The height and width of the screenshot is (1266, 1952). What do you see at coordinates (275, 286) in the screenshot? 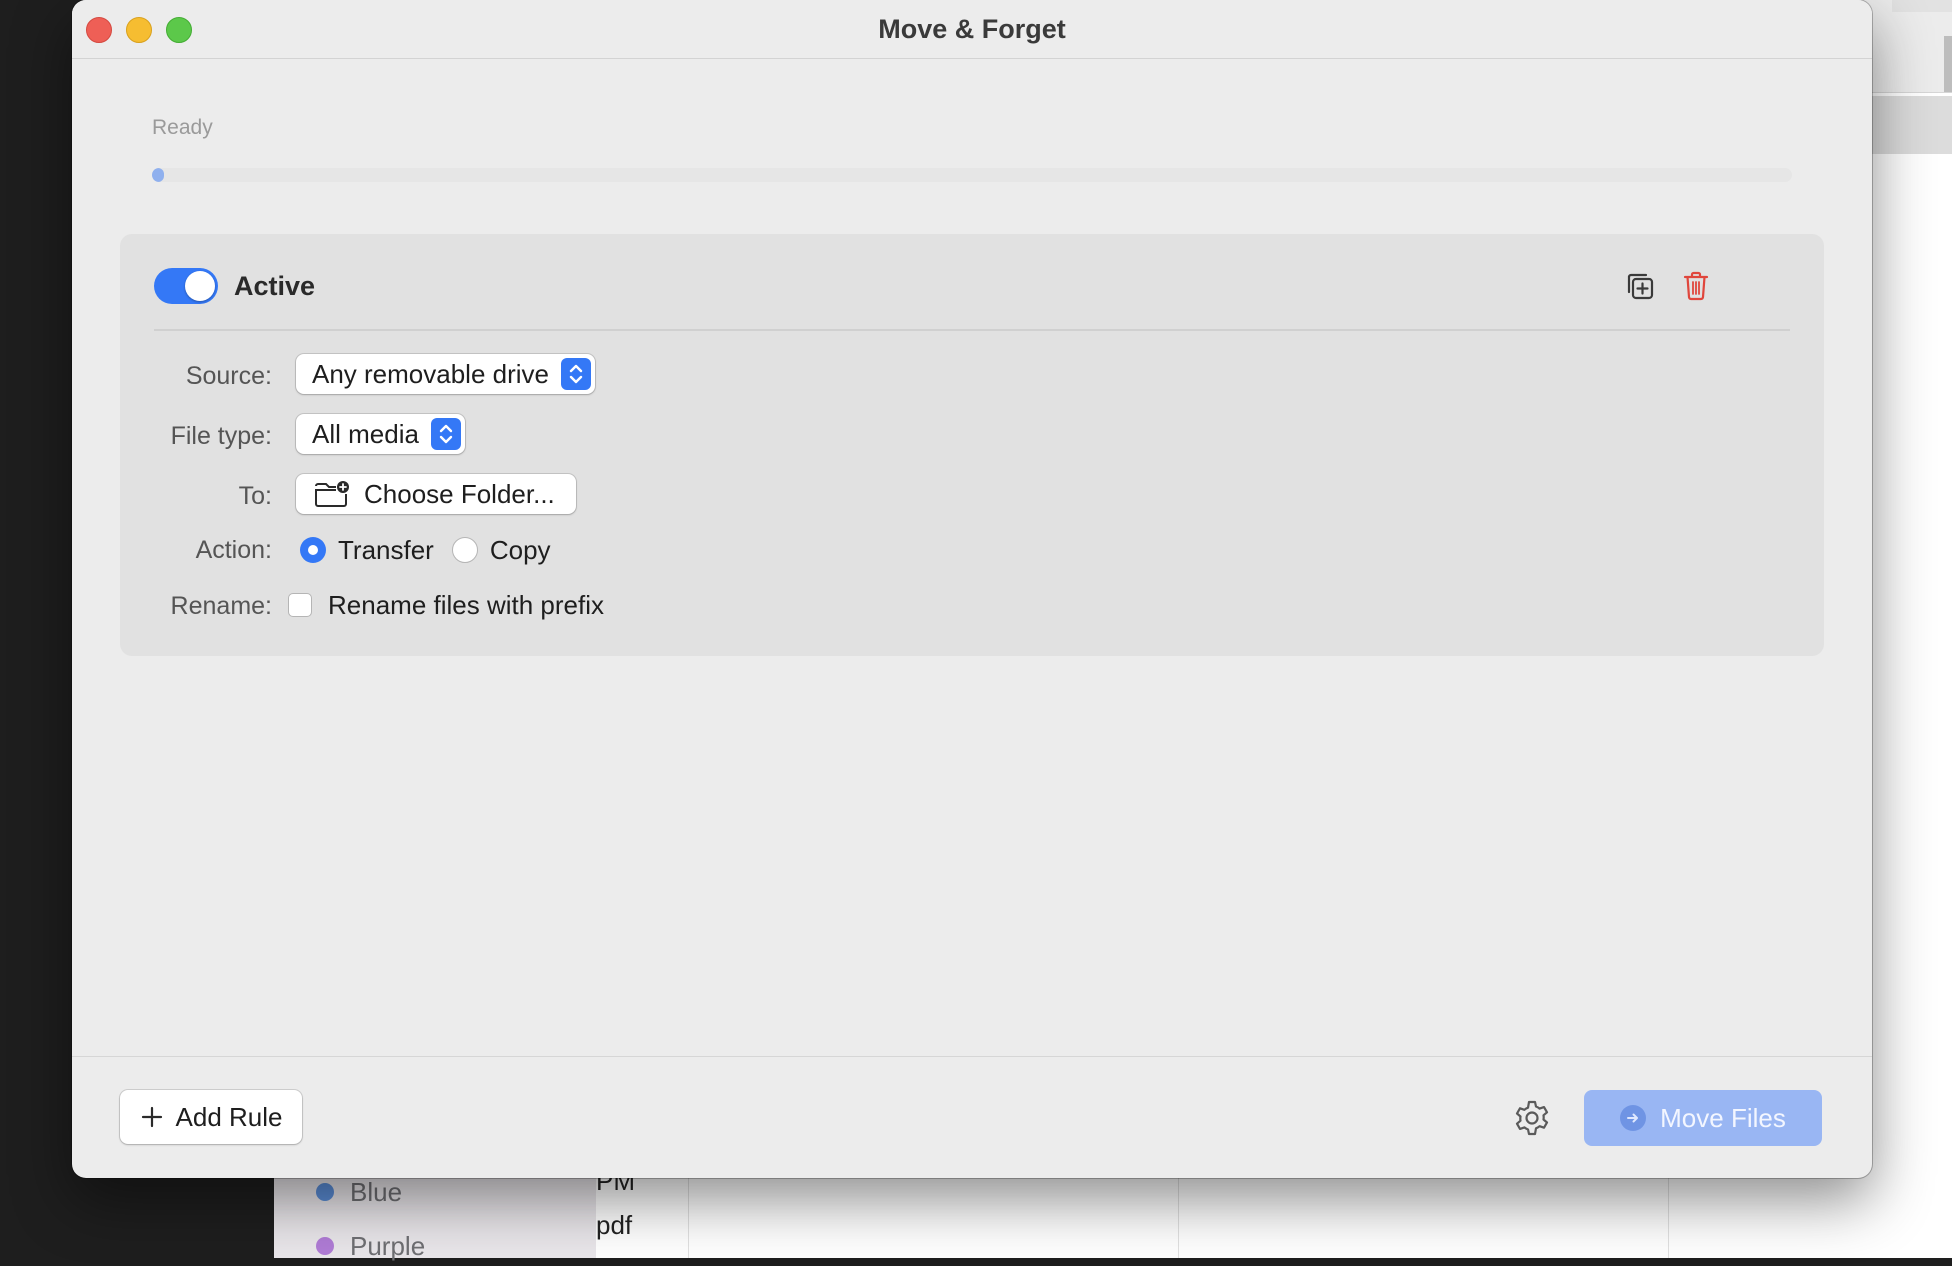
I see `active-label: Active` at bounding box center [275, 286].